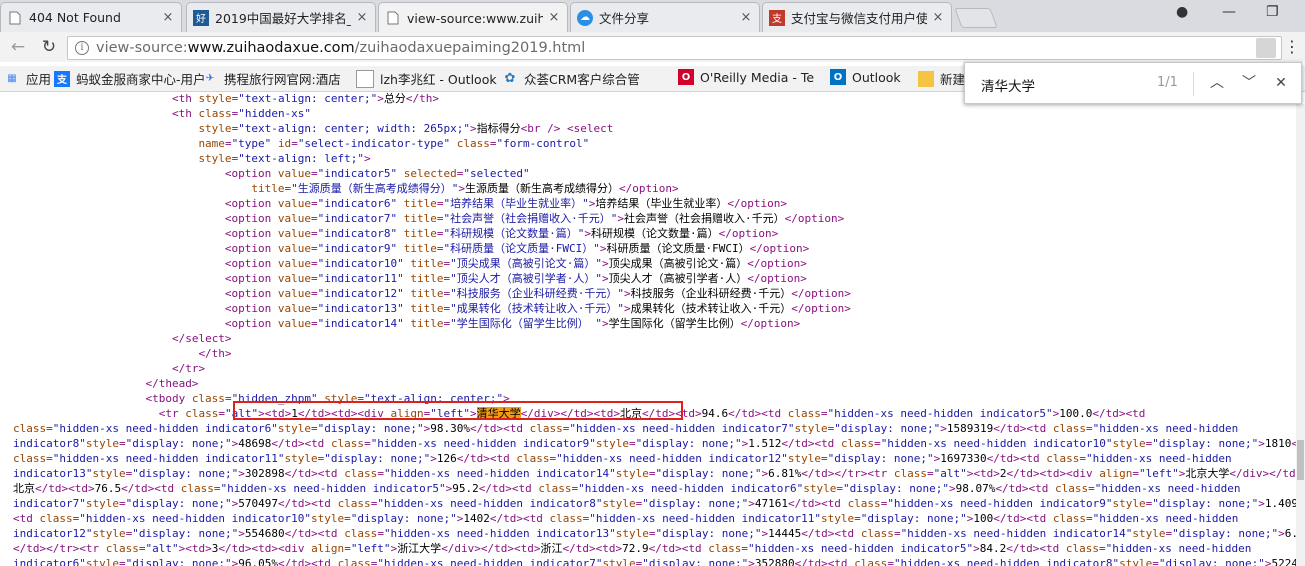  What do you see at coordinates (473, 17) in the screenshot?
I see `tab-view-source: view-source:www.zuihaodaxue.com ×` at bounding box center [473, 17].